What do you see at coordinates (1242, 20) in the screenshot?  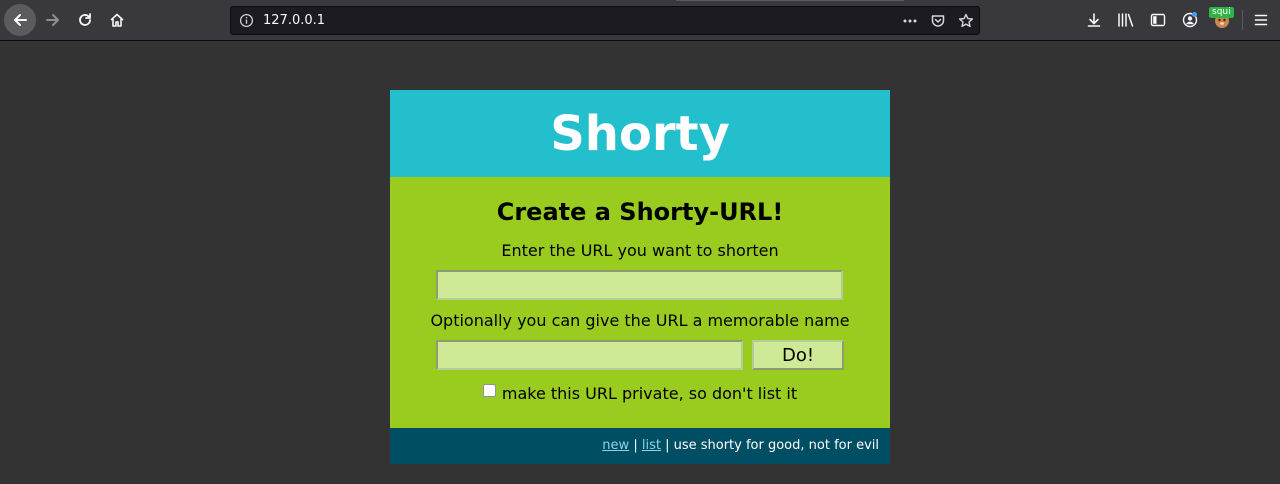 I see `toolbar-divider` at bounding box center [1242, 20].